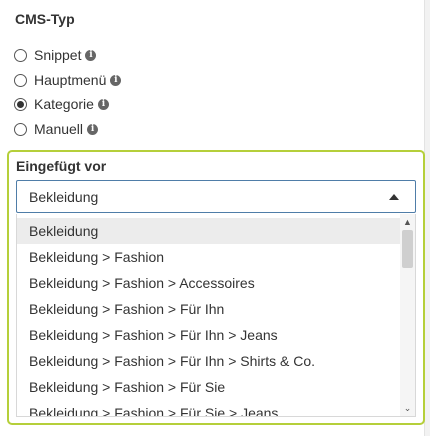  I want to click on radio-manuell: Manuell i, so click(56, 129).